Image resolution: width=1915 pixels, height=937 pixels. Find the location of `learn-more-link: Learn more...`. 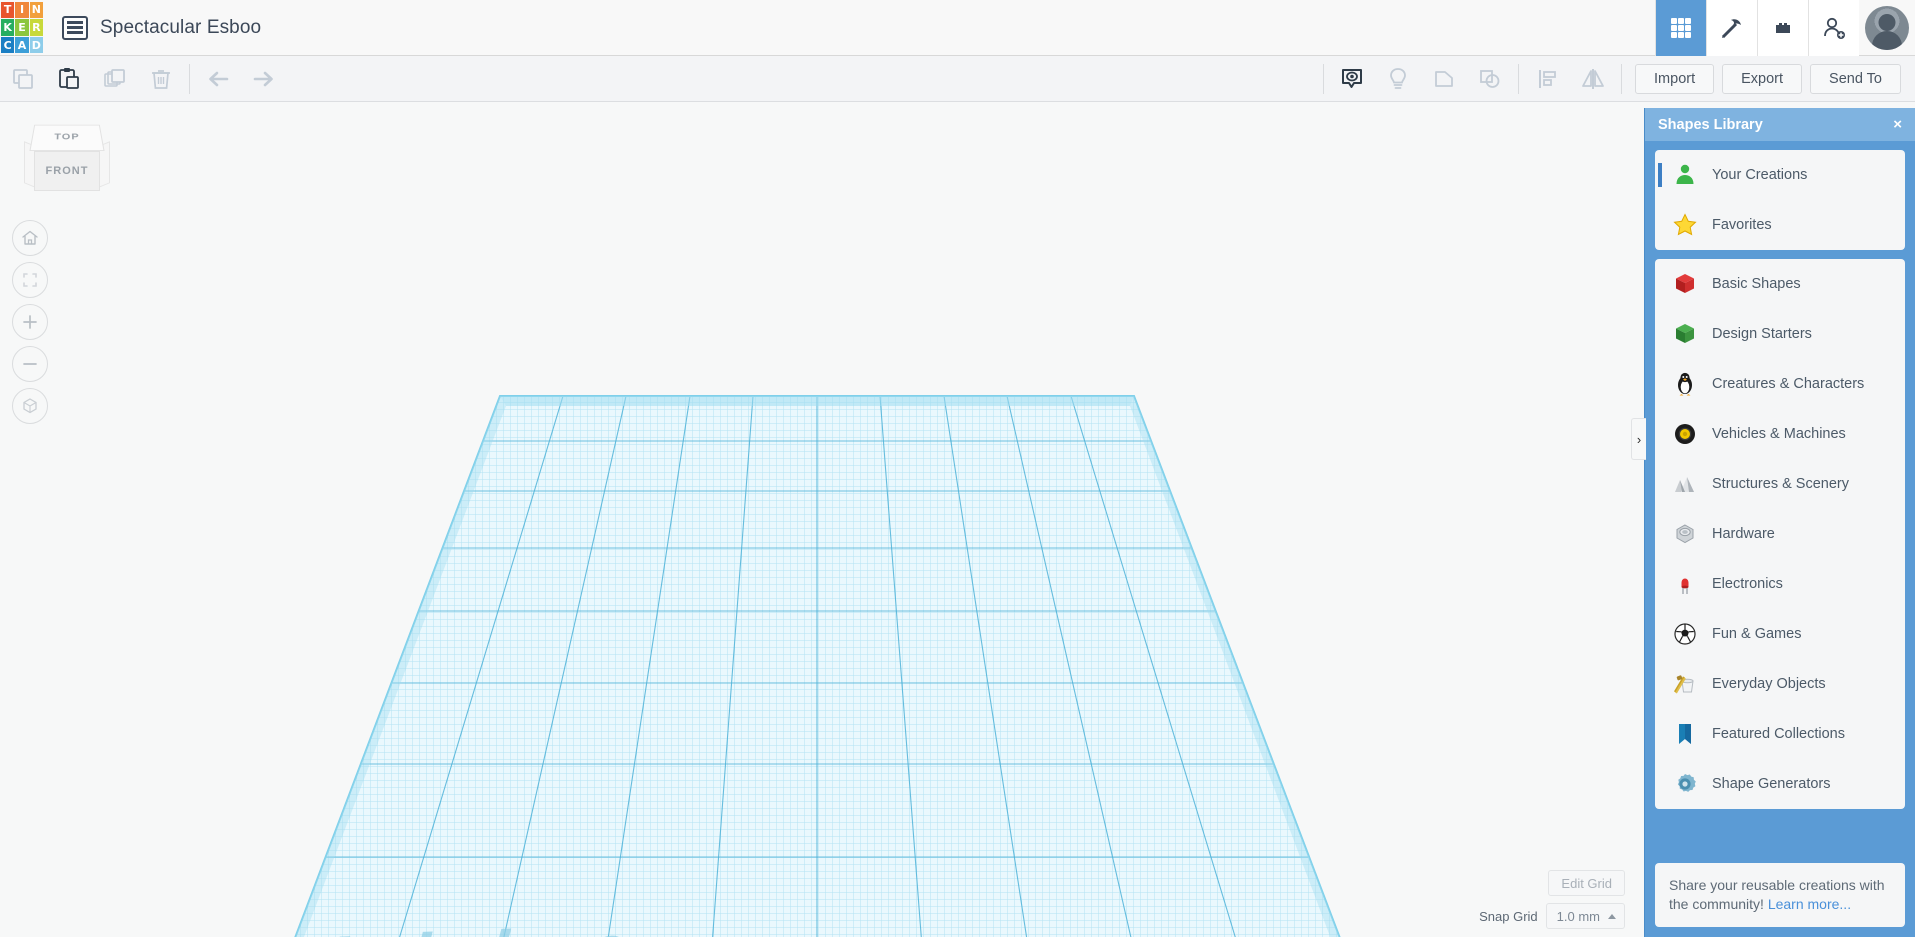

learn-more-link: Learn more... is located at coordinates (1809, 904).